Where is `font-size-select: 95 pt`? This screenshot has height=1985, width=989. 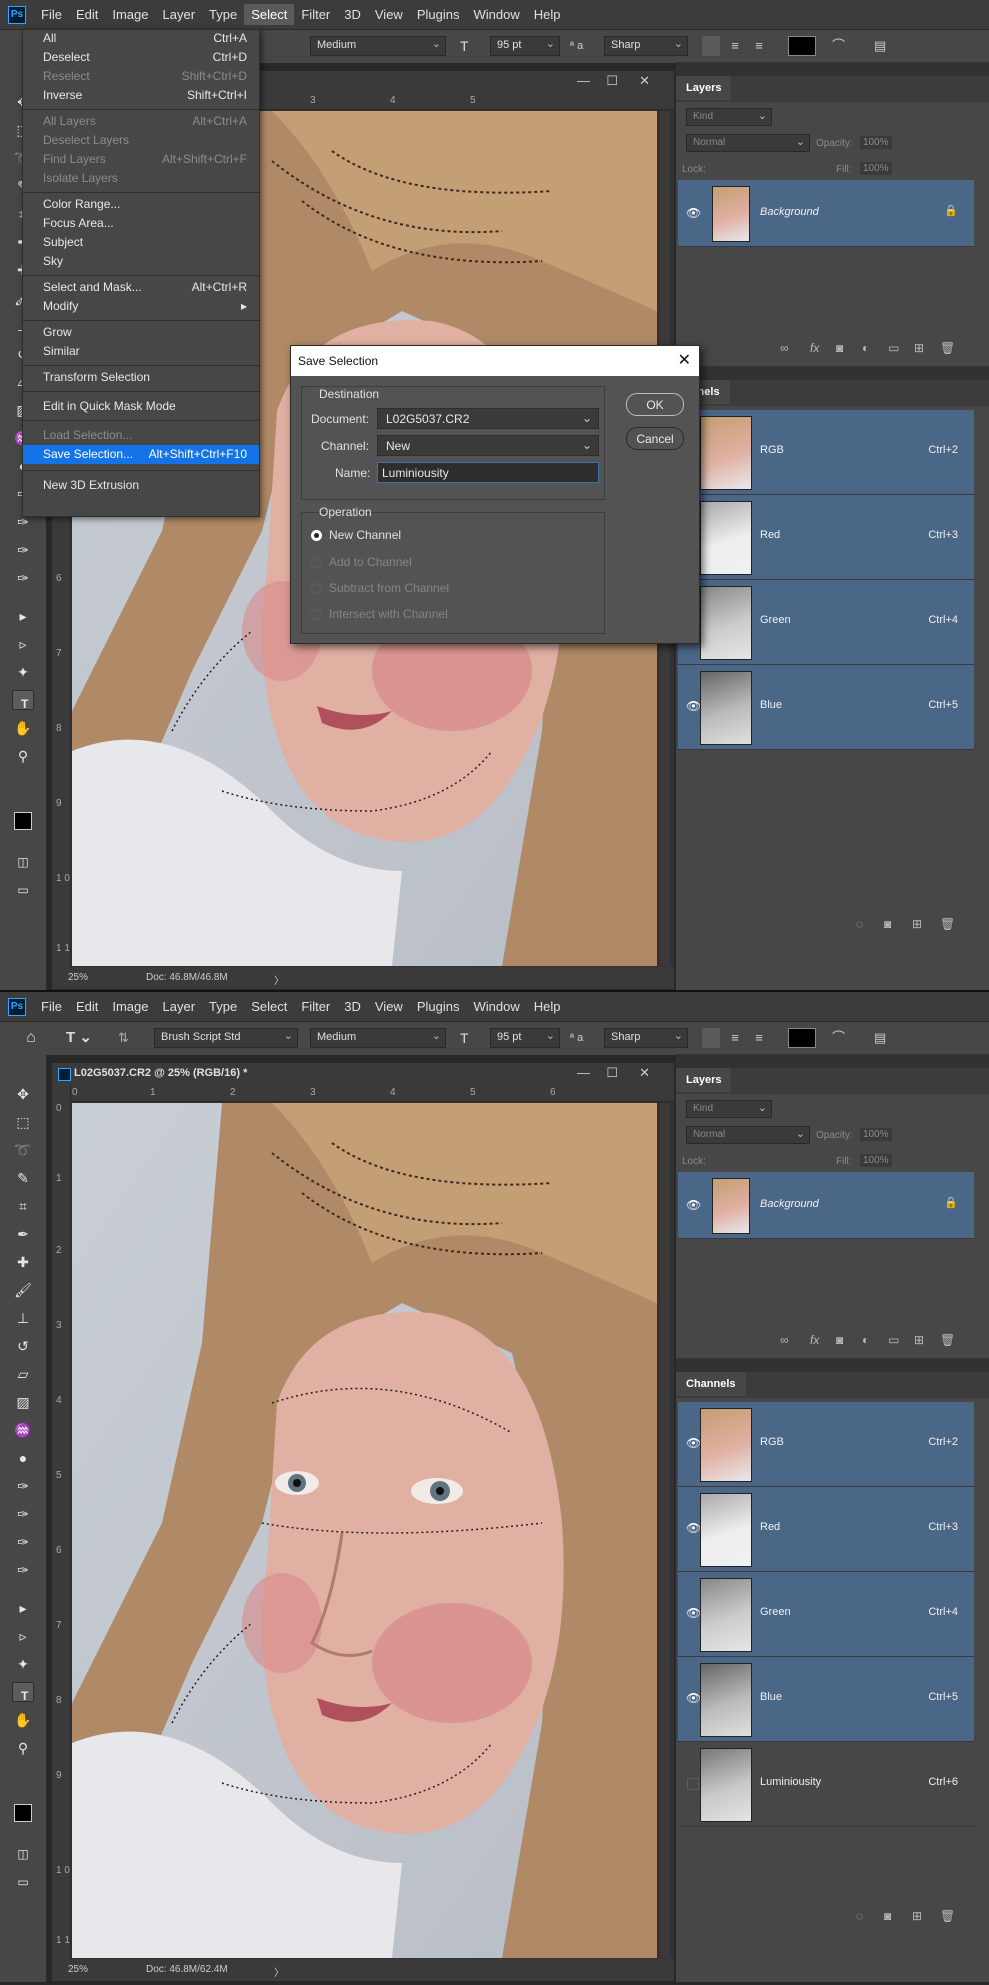
font-size-select: 95 pt is located at coordinates (525, 46).